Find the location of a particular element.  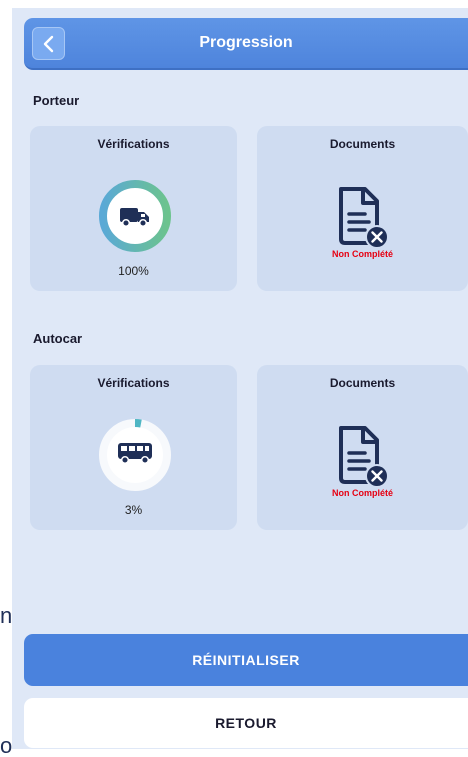

chevron-left-icon is located at coordinates (48, 43).